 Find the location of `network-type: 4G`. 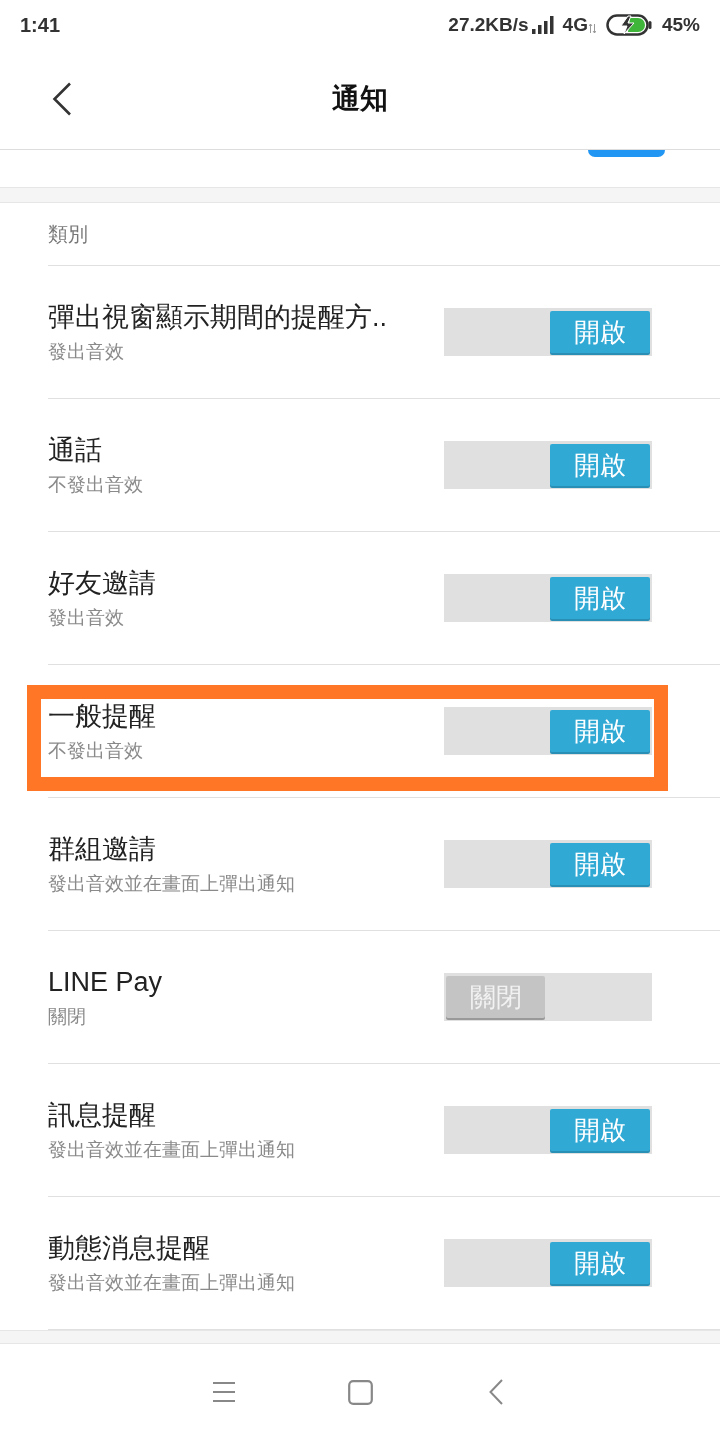

network-type: 4G is located at coordinates (575, 24).